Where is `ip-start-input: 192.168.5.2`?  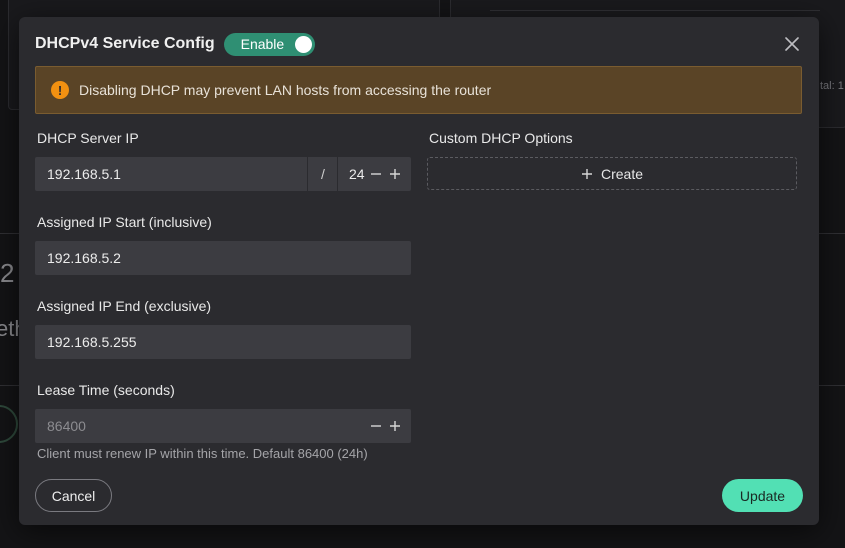 ip-start-input: 192.168.5.2 is located at coordinates (223, 258).